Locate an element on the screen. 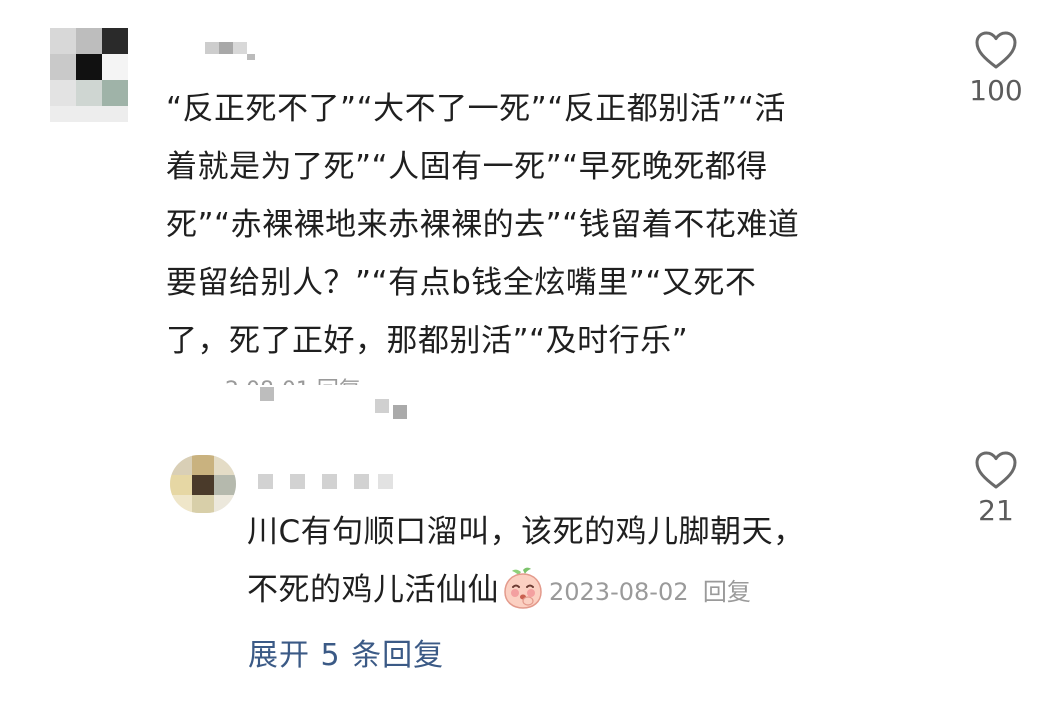 The width and height of the screenshot is (1063, 716). replier-avatar is located at coordinates (203, 484).